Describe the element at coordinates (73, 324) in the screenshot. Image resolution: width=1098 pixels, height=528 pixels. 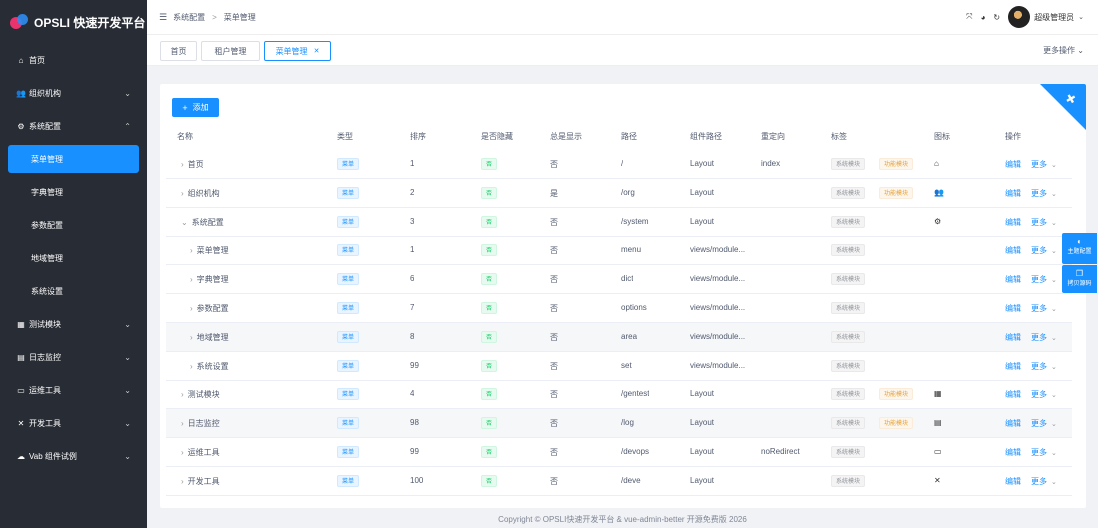
I see `sidebar-item-3: ▦ 测试模块 ⌄` at that location.